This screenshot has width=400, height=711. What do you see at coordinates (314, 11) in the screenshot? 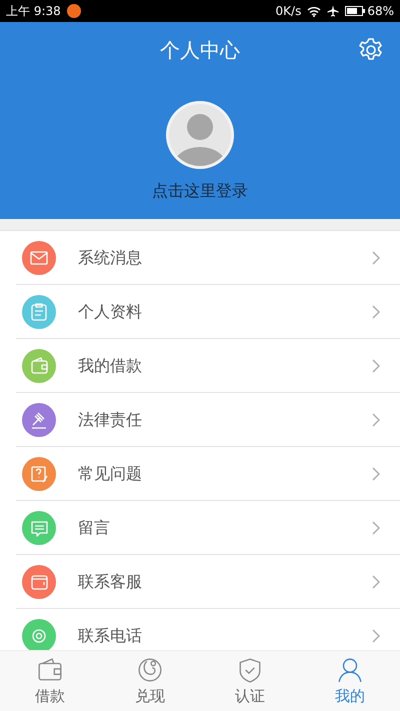
I see `wifi-icon` at bounding box center [314, 11].